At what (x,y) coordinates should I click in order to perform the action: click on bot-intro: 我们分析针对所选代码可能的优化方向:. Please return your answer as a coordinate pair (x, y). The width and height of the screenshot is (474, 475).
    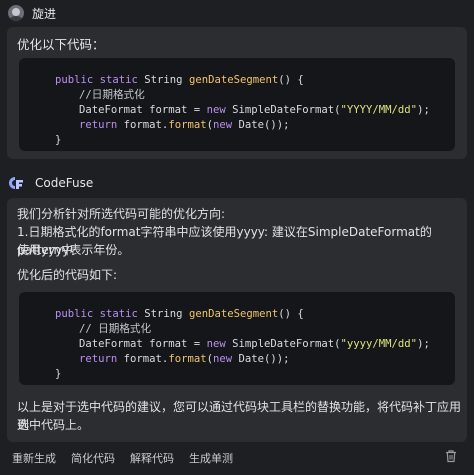
    Looking at the image, I should click on (121, 214).